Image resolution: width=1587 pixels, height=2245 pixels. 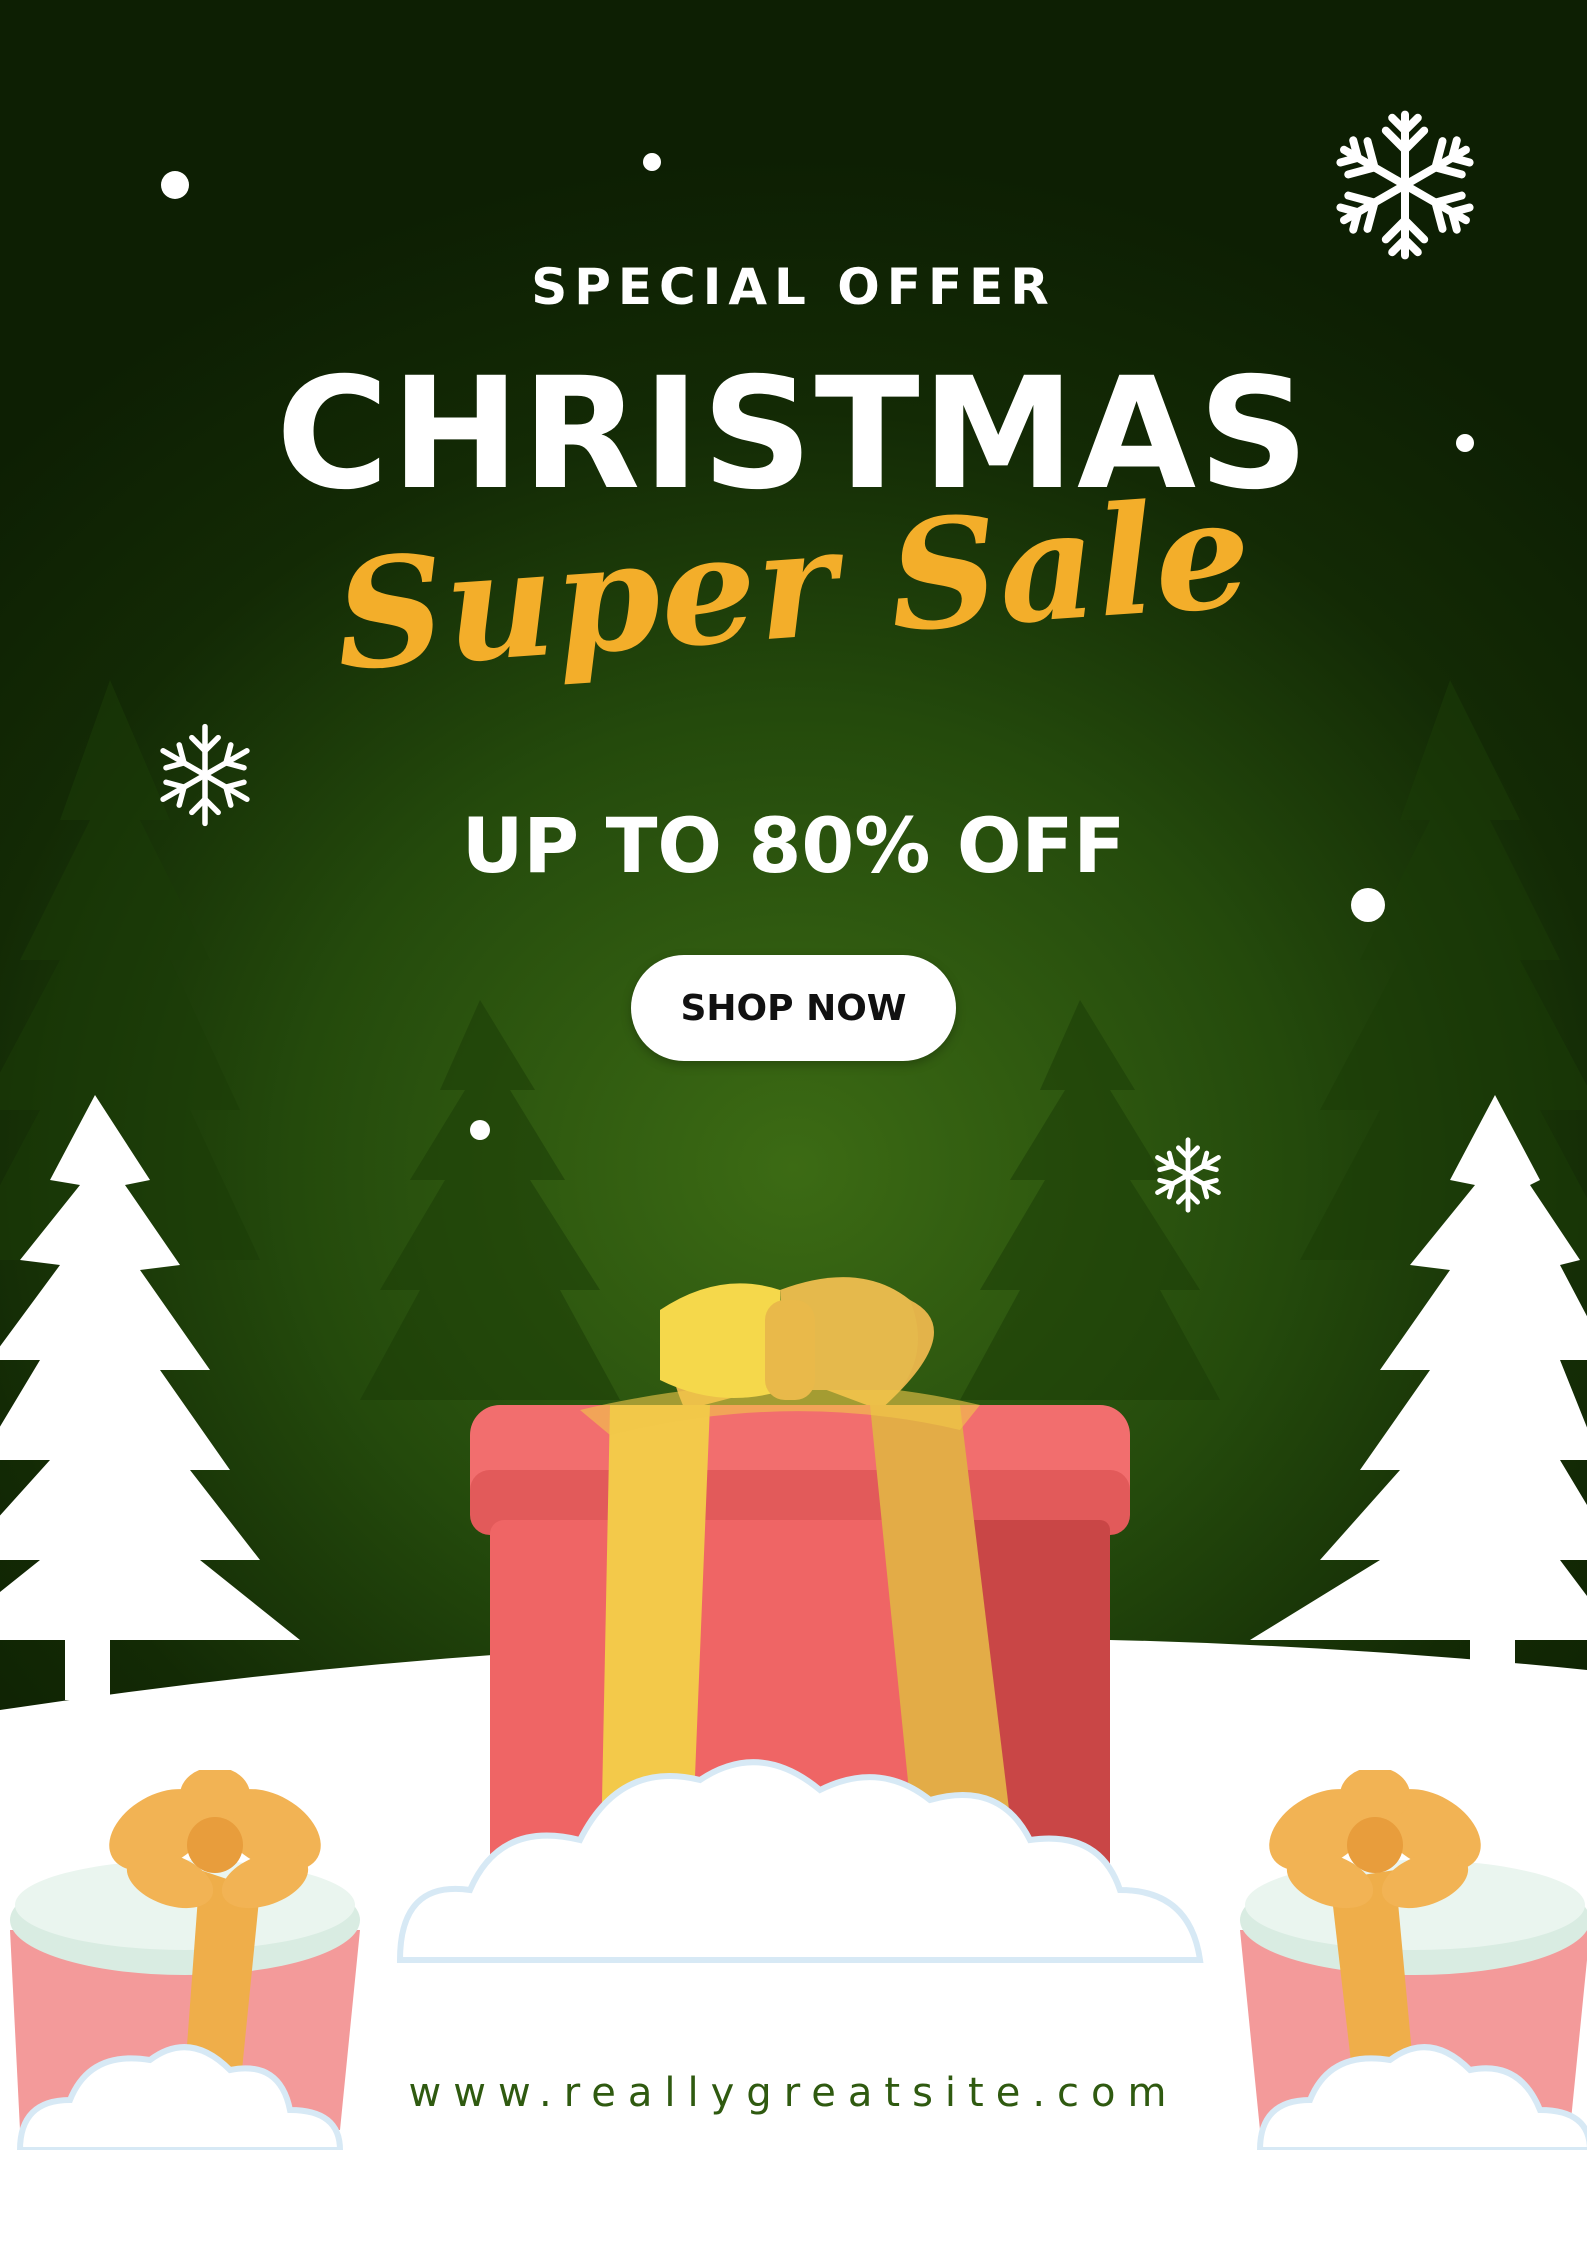 What do you see at coordinates (793, 1008) in the screenshot?
I see `shop-now-button: SHOP NOW` at bounding box center [793, 1008].